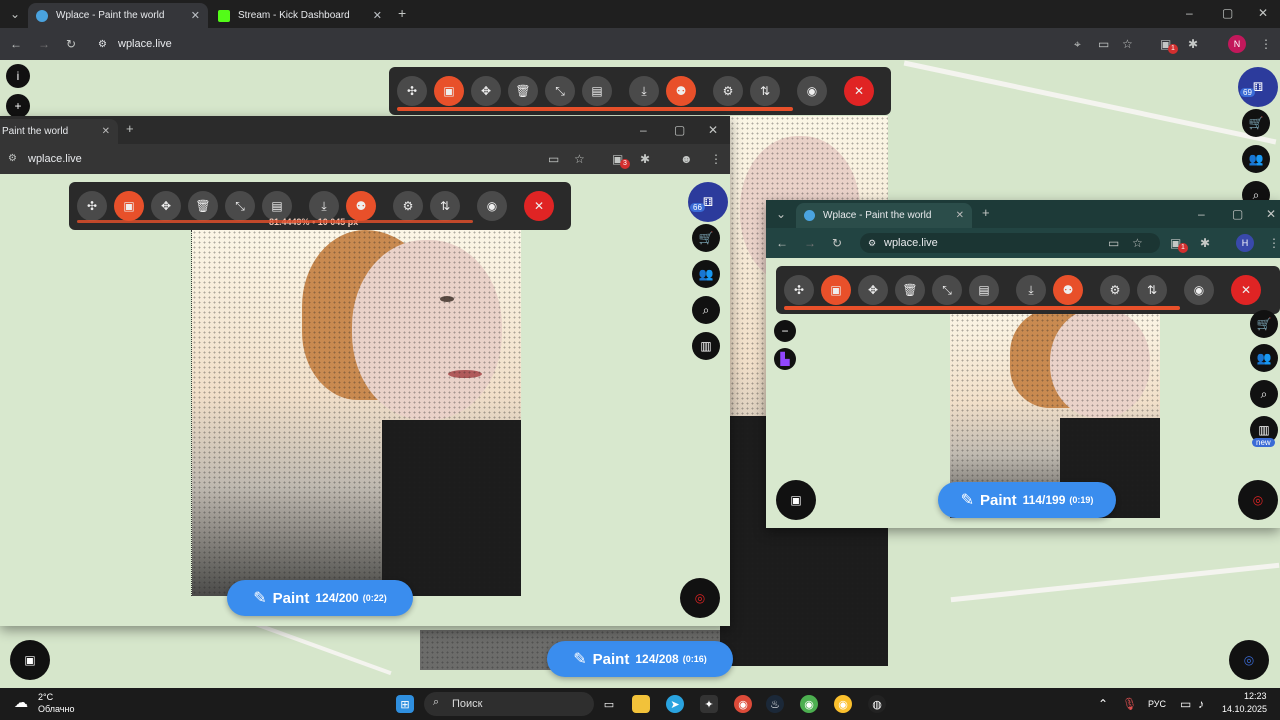  Describe the element at coordinates (118, 15) in the screenshot. I see `tab-wplace: Wplace - Paint the world ✕` at that location.